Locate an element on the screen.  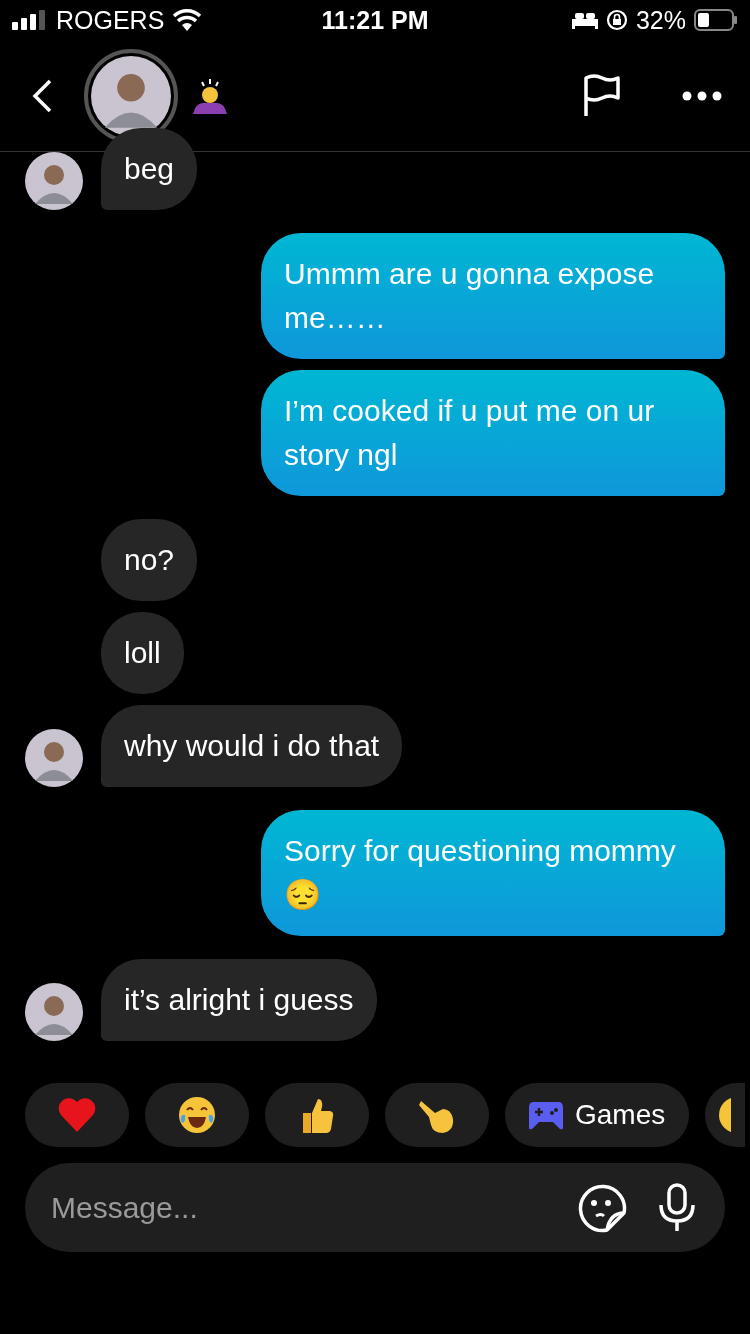
rotation-lock-icon is located at coordinates (616, 20).